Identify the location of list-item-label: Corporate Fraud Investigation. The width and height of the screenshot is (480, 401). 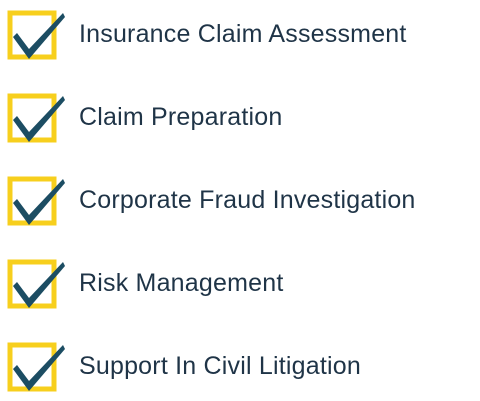
(247, 200).